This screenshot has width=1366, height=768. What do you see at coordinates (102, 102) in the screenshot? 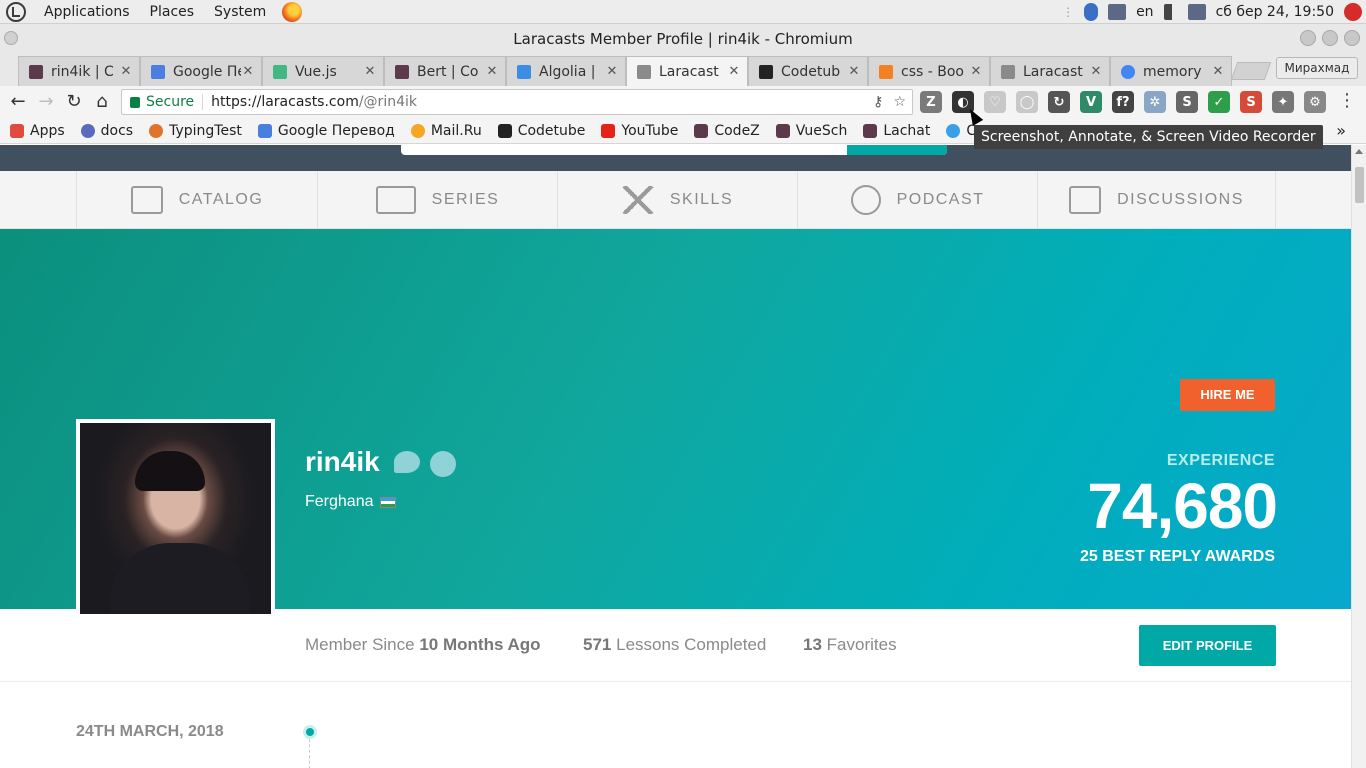
I see `home-icon: ⌂` at bounding box center [102, 102].